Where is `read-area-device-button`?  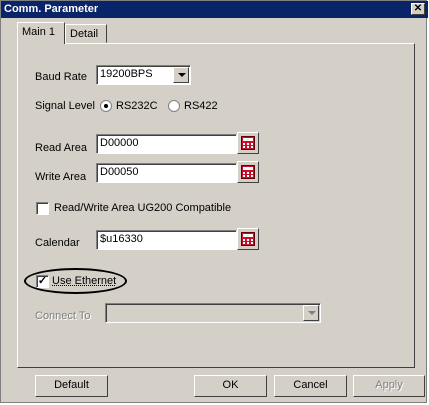 read-area-device-button is located at coordinates (248, 143).